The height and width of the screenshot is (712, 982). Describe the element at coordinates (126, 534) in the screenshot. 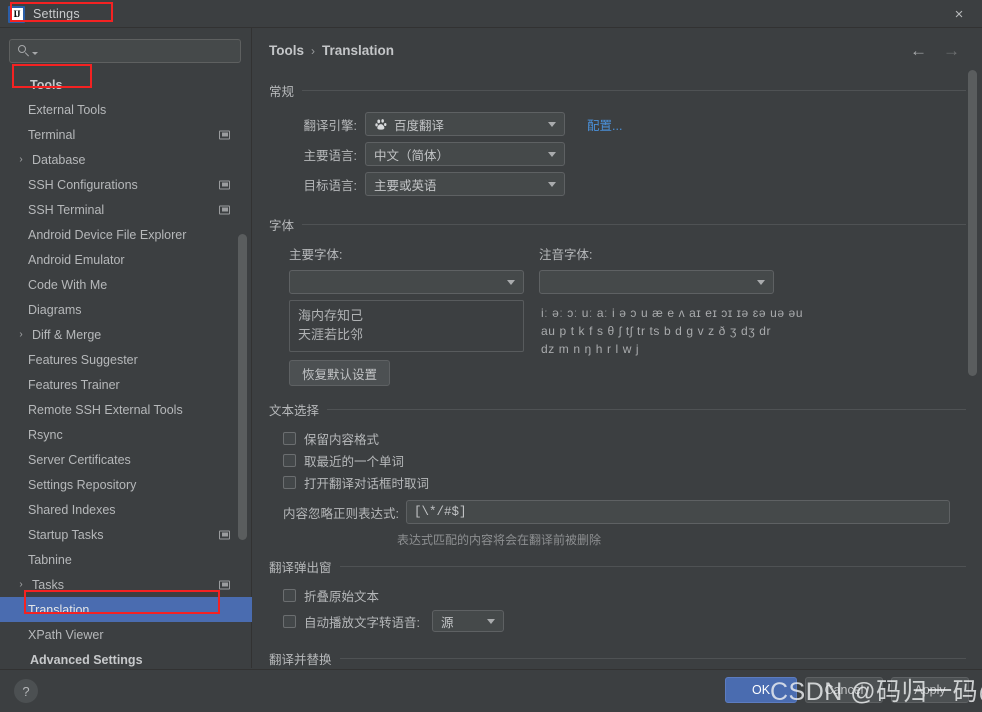

I see `sidebar-item-startup-tasks: Startup Tasks` at that location.